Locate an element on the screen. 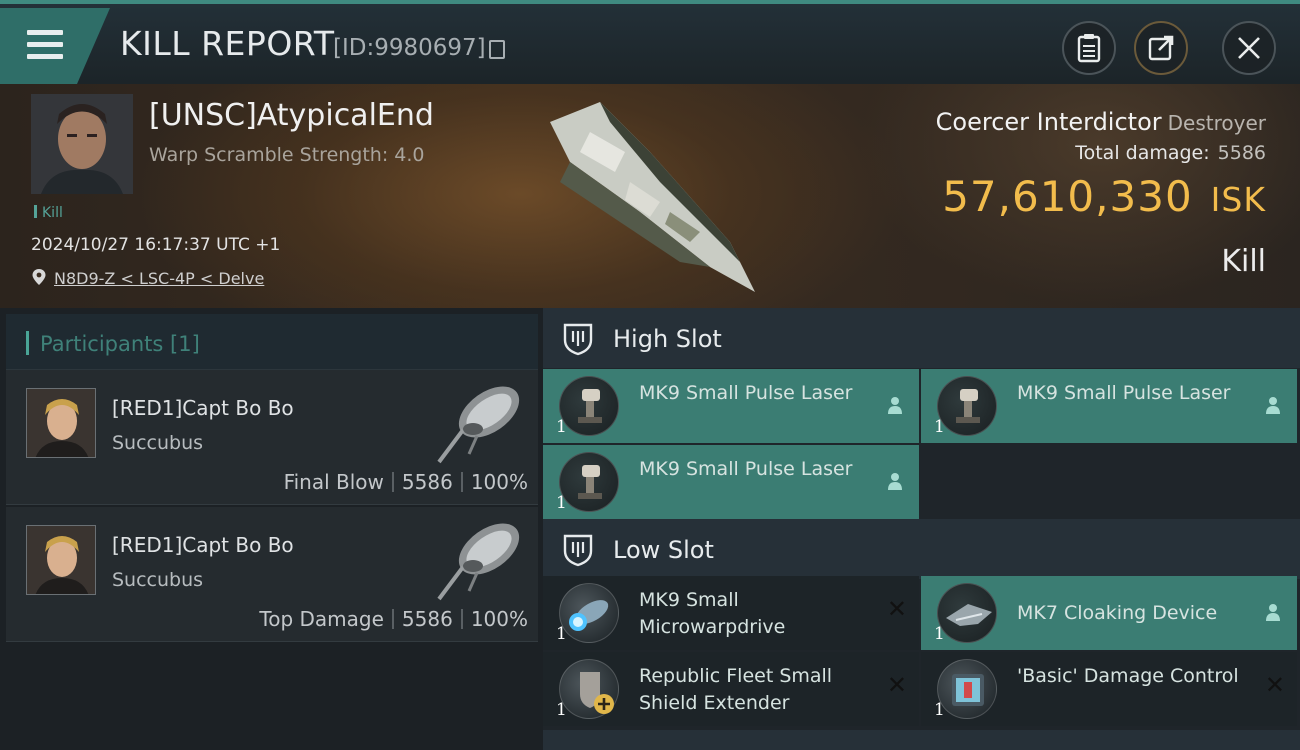  next-slot-header is located at coordinates (921, 740).